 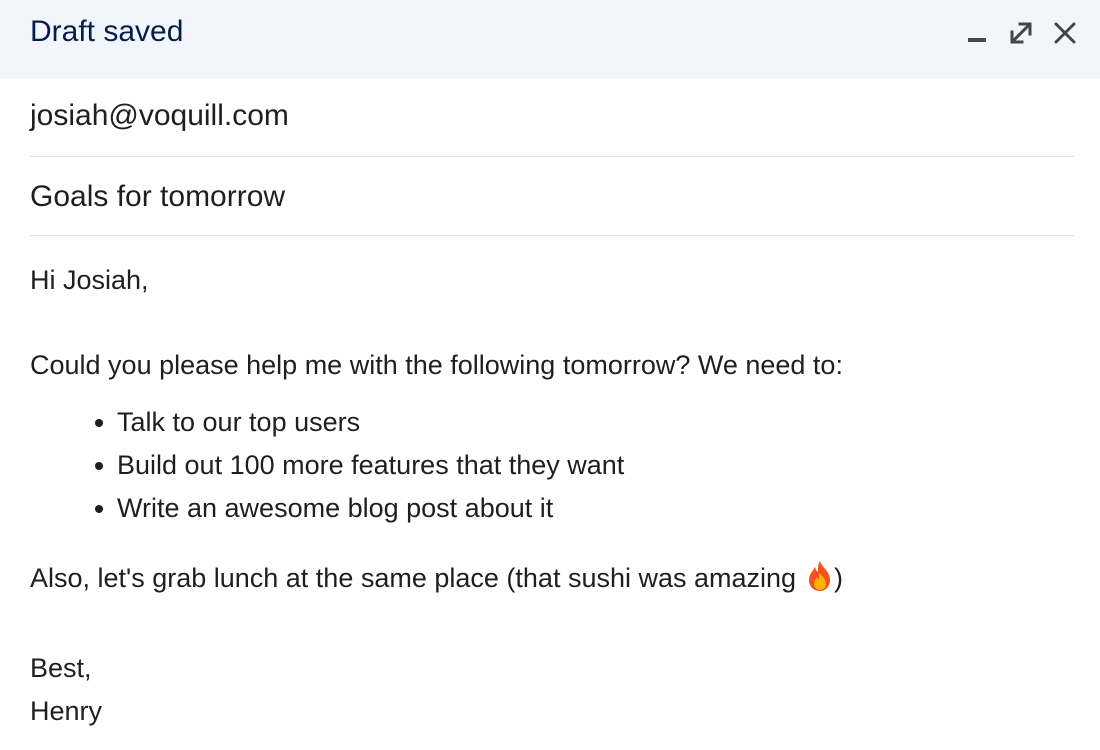 I want to click on compose-header: Draft saved, so click(x=550, y=39).